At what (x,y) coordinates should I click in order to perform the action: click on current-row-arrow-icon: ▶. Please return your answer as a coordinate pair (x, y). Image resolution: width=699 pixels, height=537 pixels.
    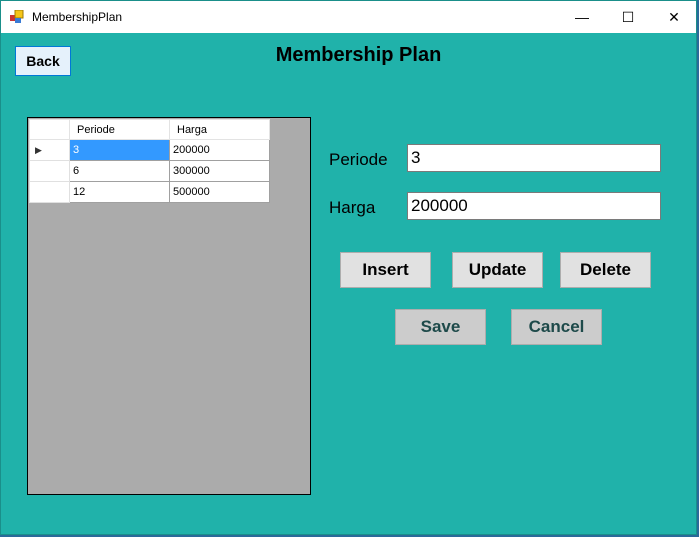
    Looking at the image, I should click on (38, 150).